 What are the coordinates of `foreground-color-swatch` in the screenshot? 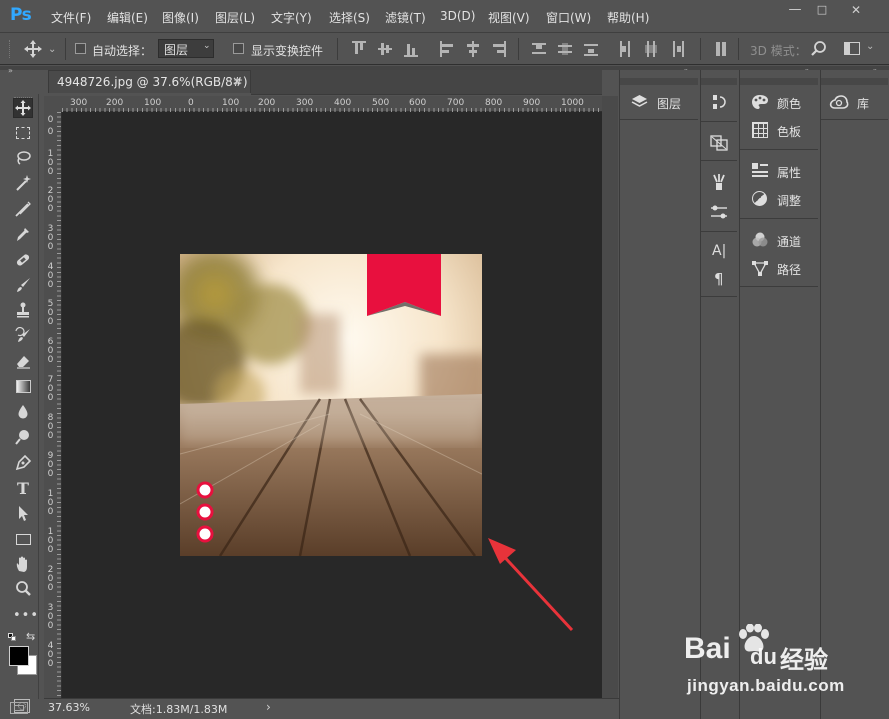 It's located at (19, 656).